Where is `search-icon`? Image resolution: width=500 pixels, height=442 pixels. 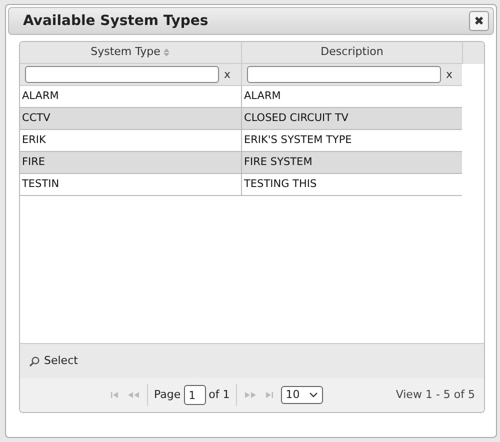
search-icon is located at coordinates (34, 361).